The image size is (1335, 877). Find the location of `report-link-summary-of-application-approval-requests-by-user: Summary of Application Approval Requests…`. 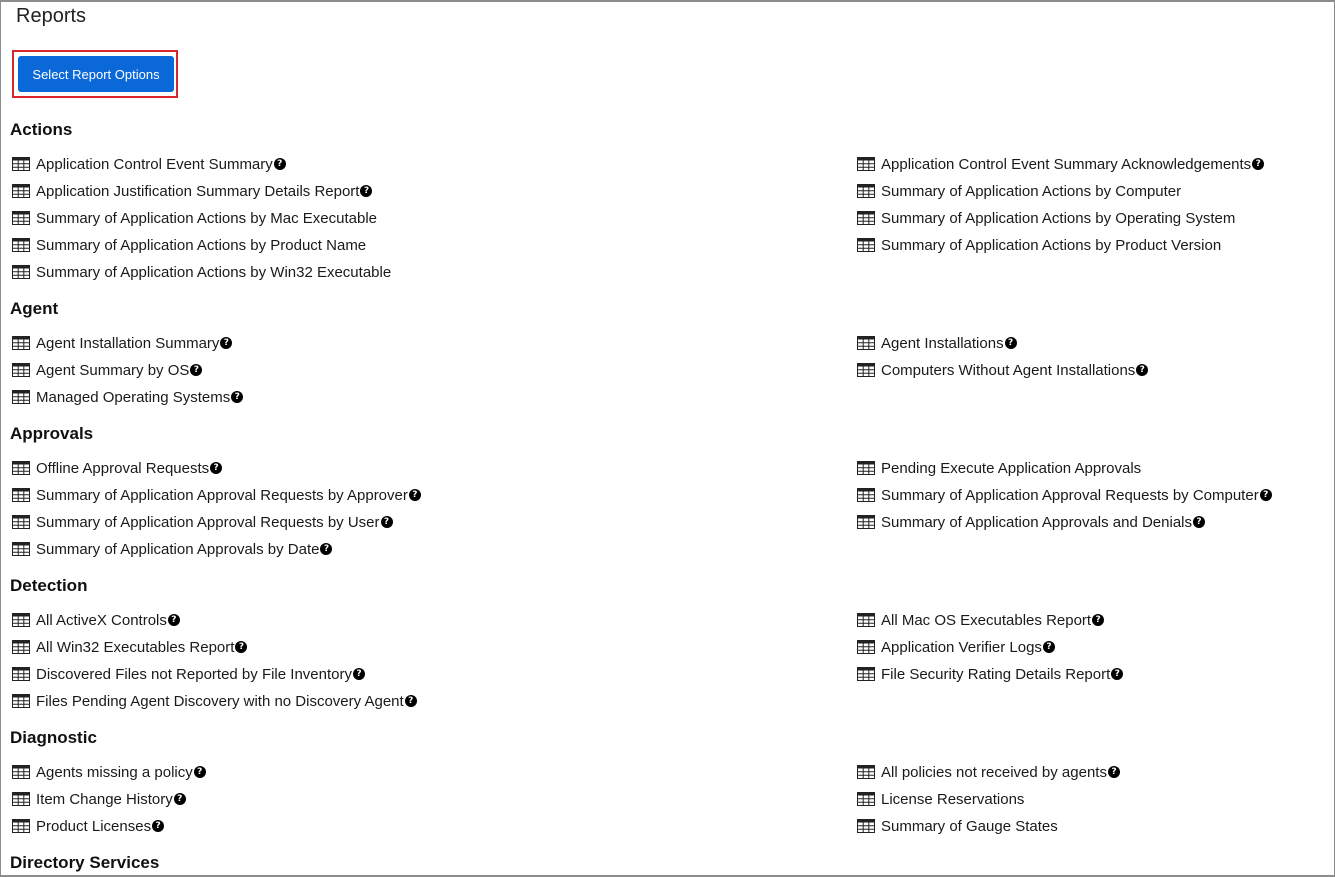

report-link-summary-of-application-approval-requests-by-user: Summary of Application Approval Requests… is located at coordinates (202, 522).